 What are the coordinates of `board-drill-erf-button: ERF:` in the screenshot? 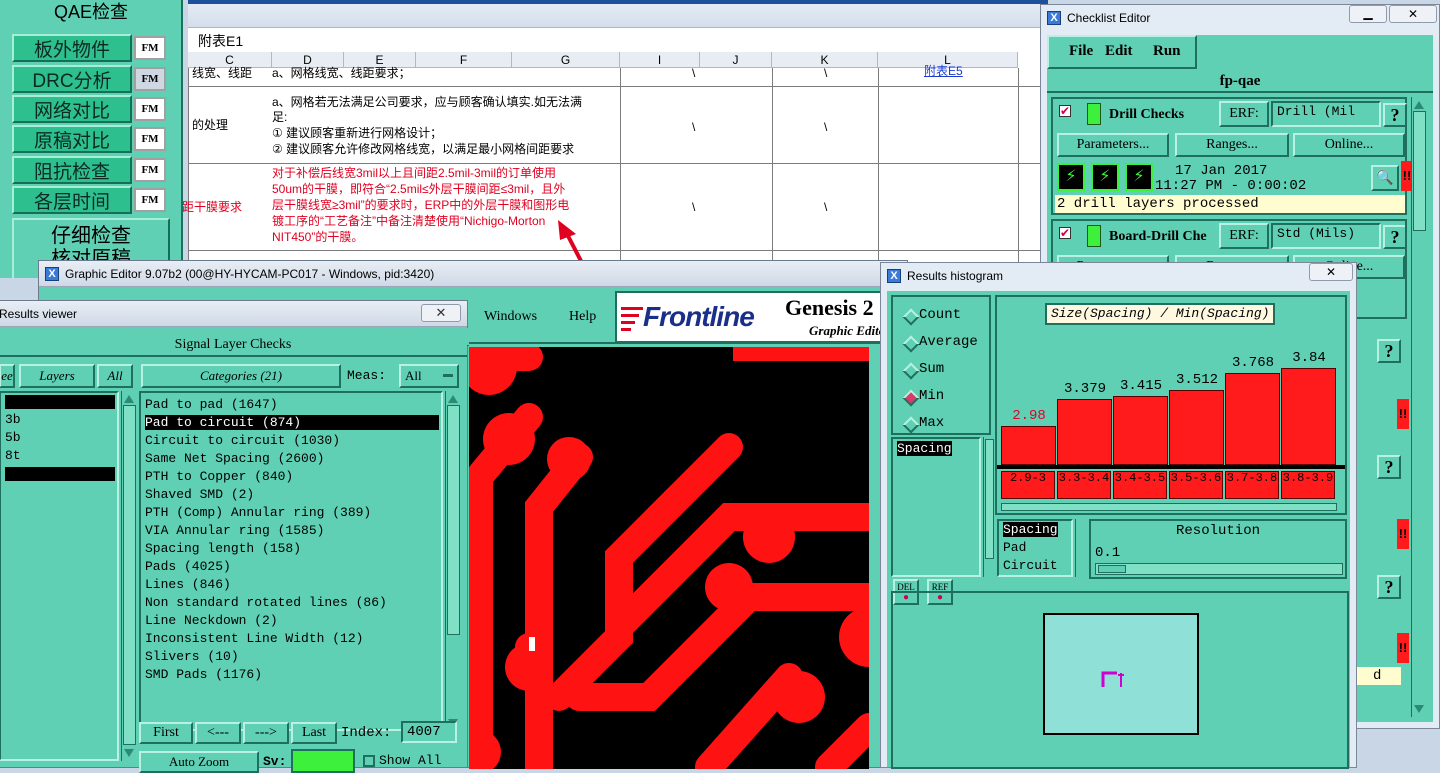 It's located at (1244, 236).